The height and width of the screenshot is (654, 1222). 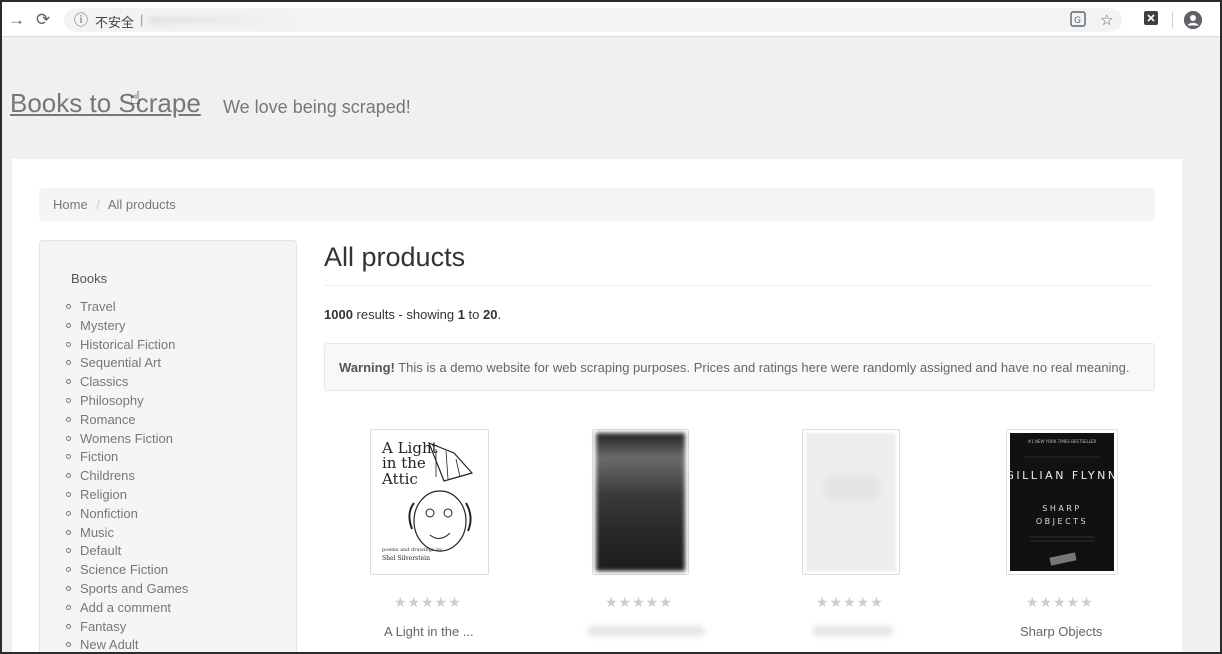 I want to click on results-to: 20, so click(x=490, y=314).